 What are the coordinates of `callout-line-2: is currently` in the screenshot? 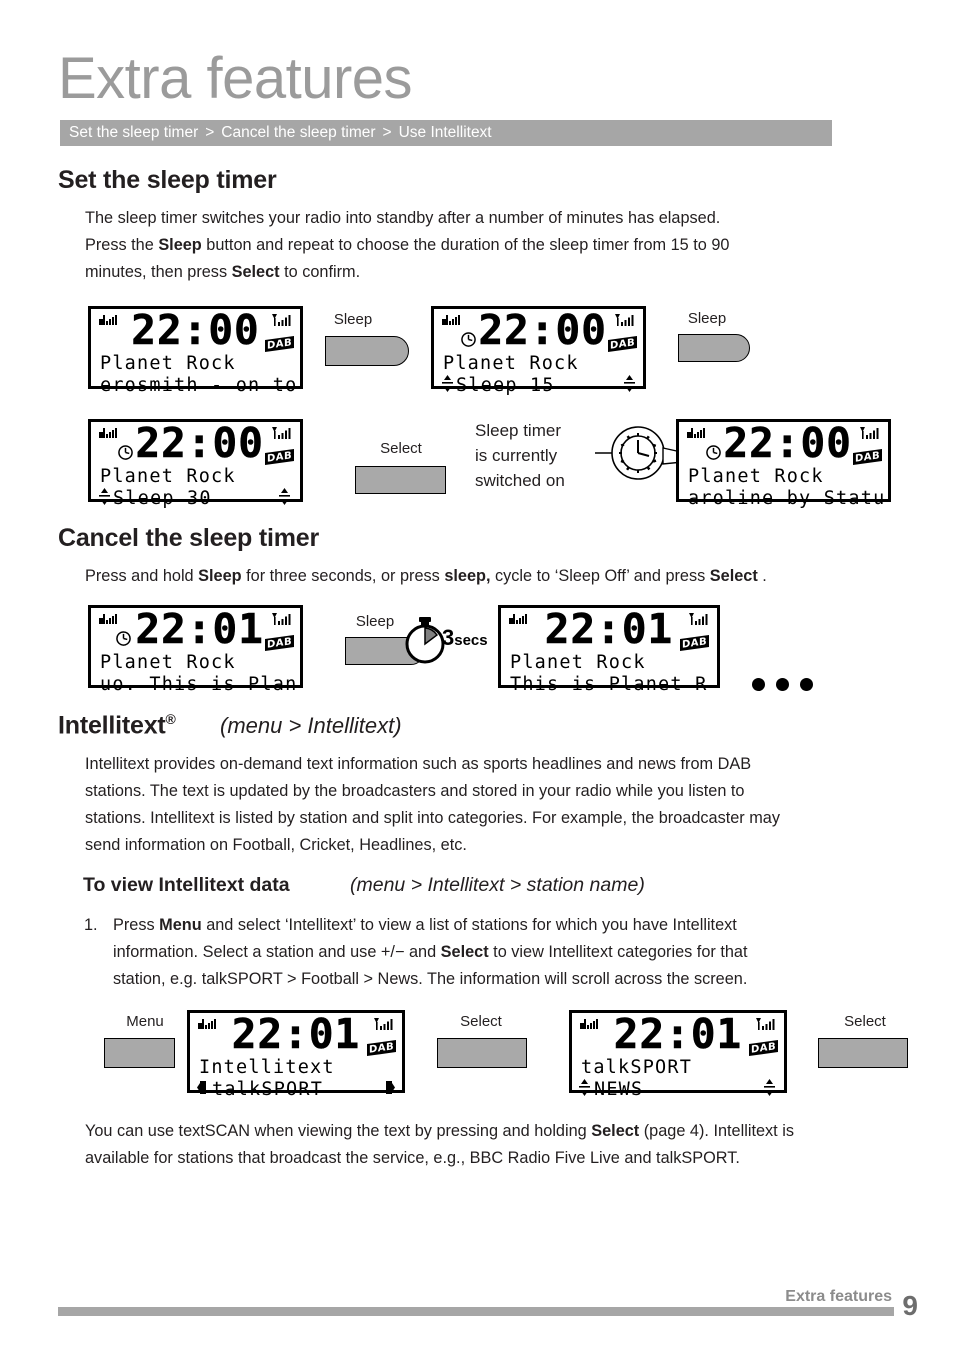 It's located at (516, 455).